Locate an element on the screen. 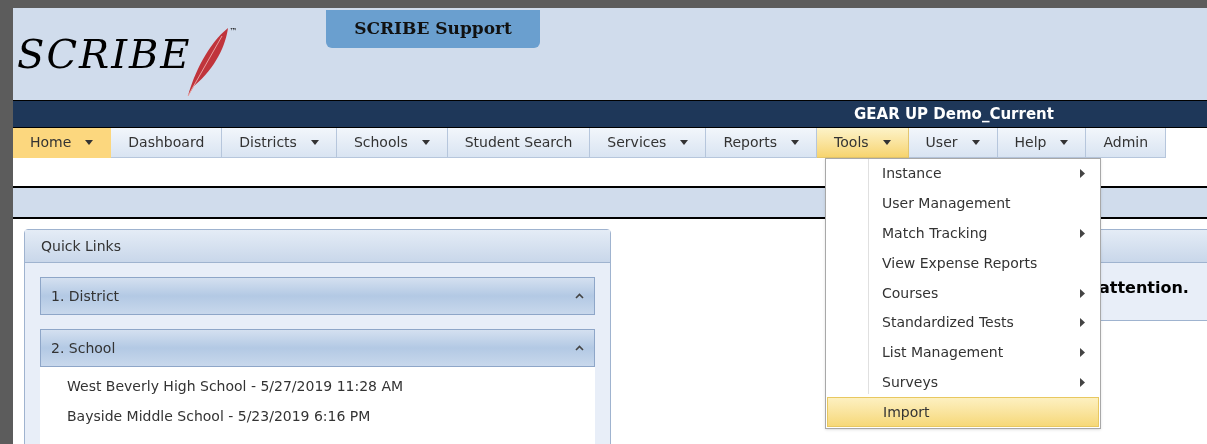 Image resolution: width=1207 pixels, height=444 pixels. section-header: 1. District is located at coordinates (317, 296).